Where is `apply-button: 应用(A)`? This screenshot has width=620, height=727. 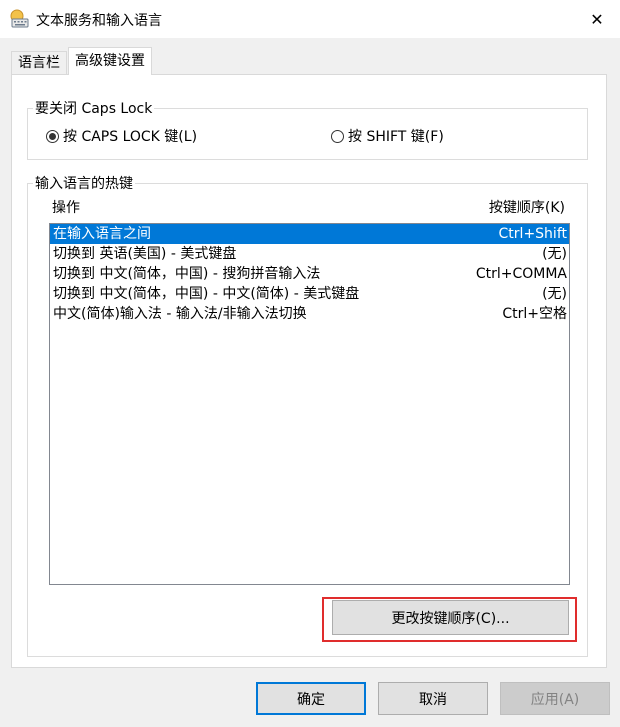 apply-button: 应用(A) is located at coordinates (555, 698).